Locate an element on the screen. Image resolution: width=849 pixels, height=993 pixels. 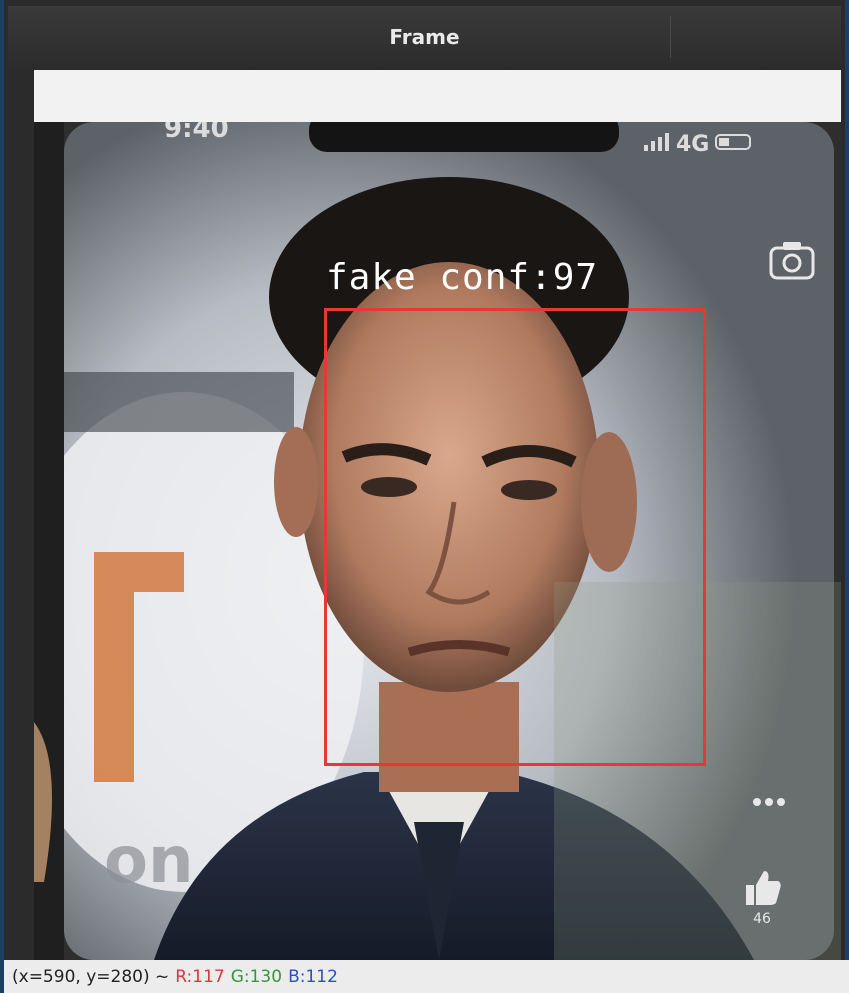
signal-label: 4G is located at coordinates (693, 144).